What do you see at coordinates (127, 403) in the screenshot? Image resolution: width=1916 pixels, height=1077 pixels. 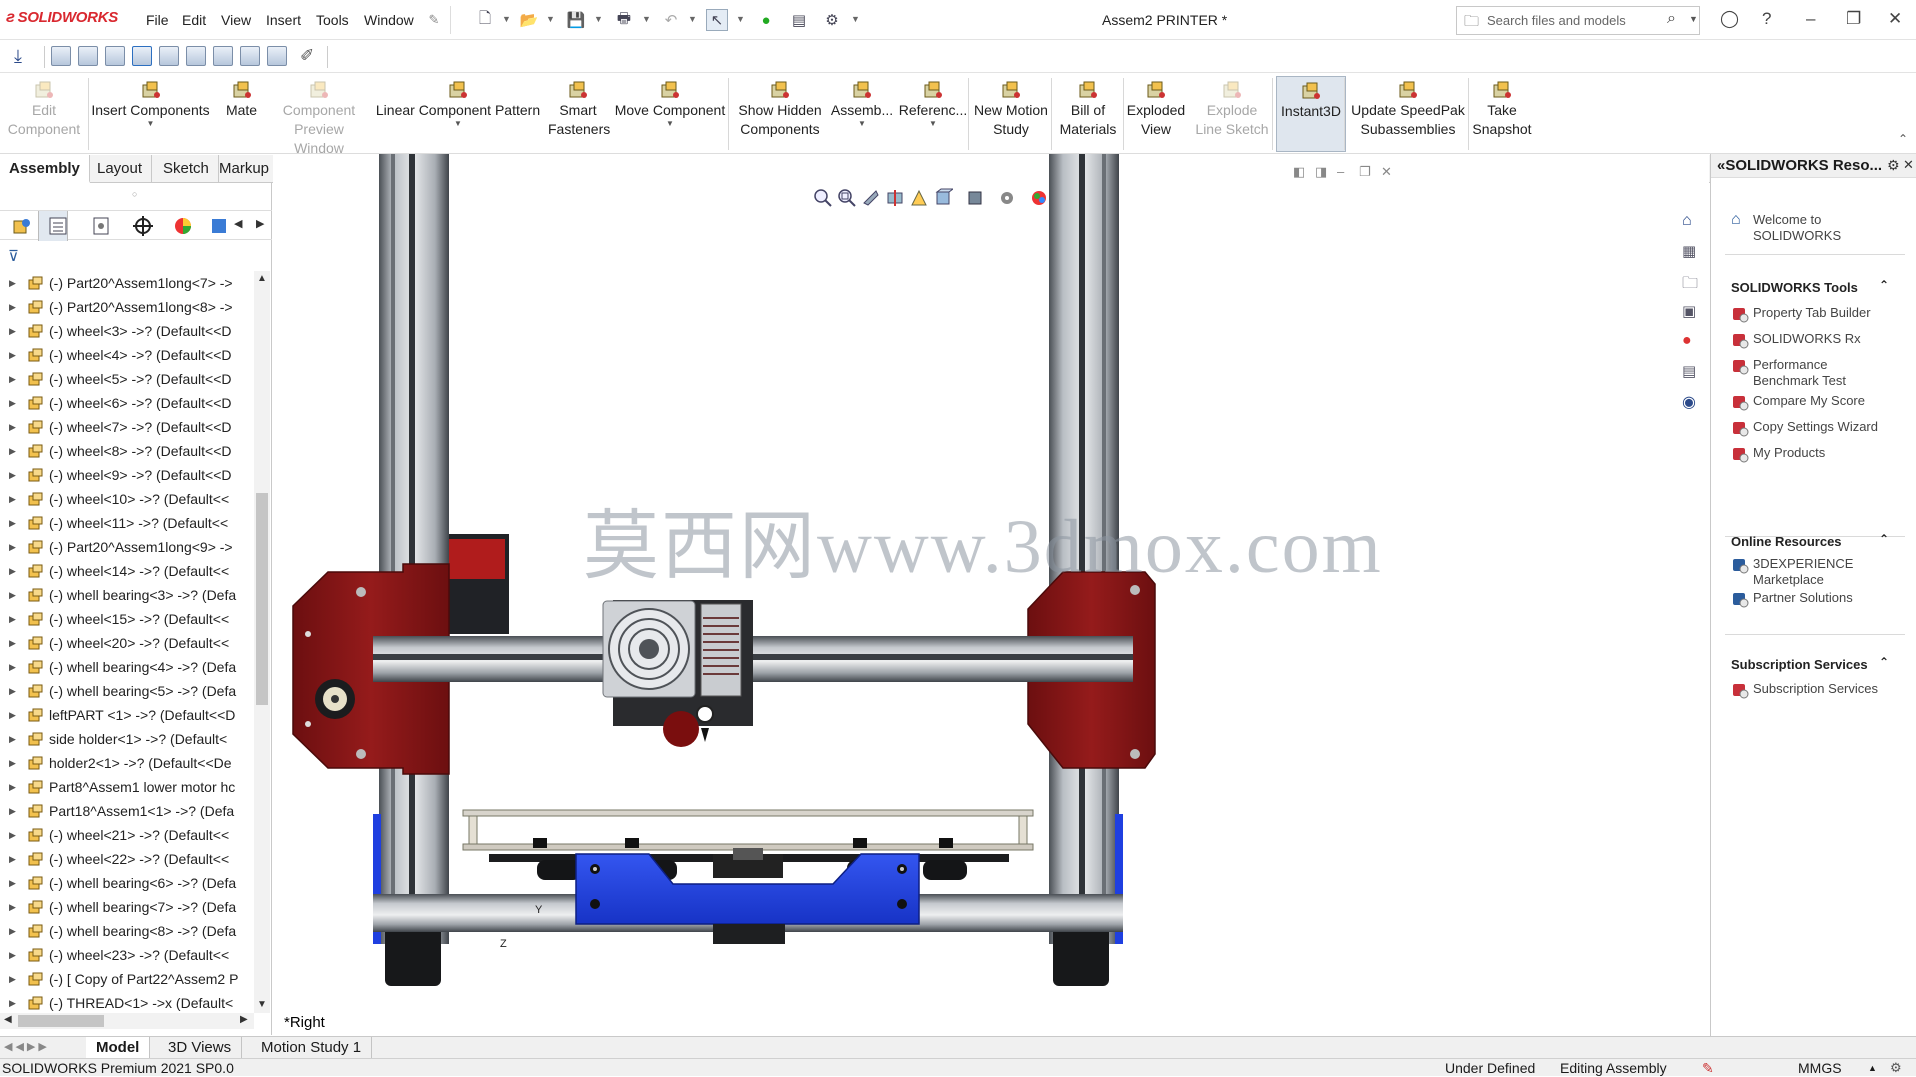 I see `tree-item: ▶ (-) wheel<6> ->? (Default<<D` at bounding box center [127, 403].